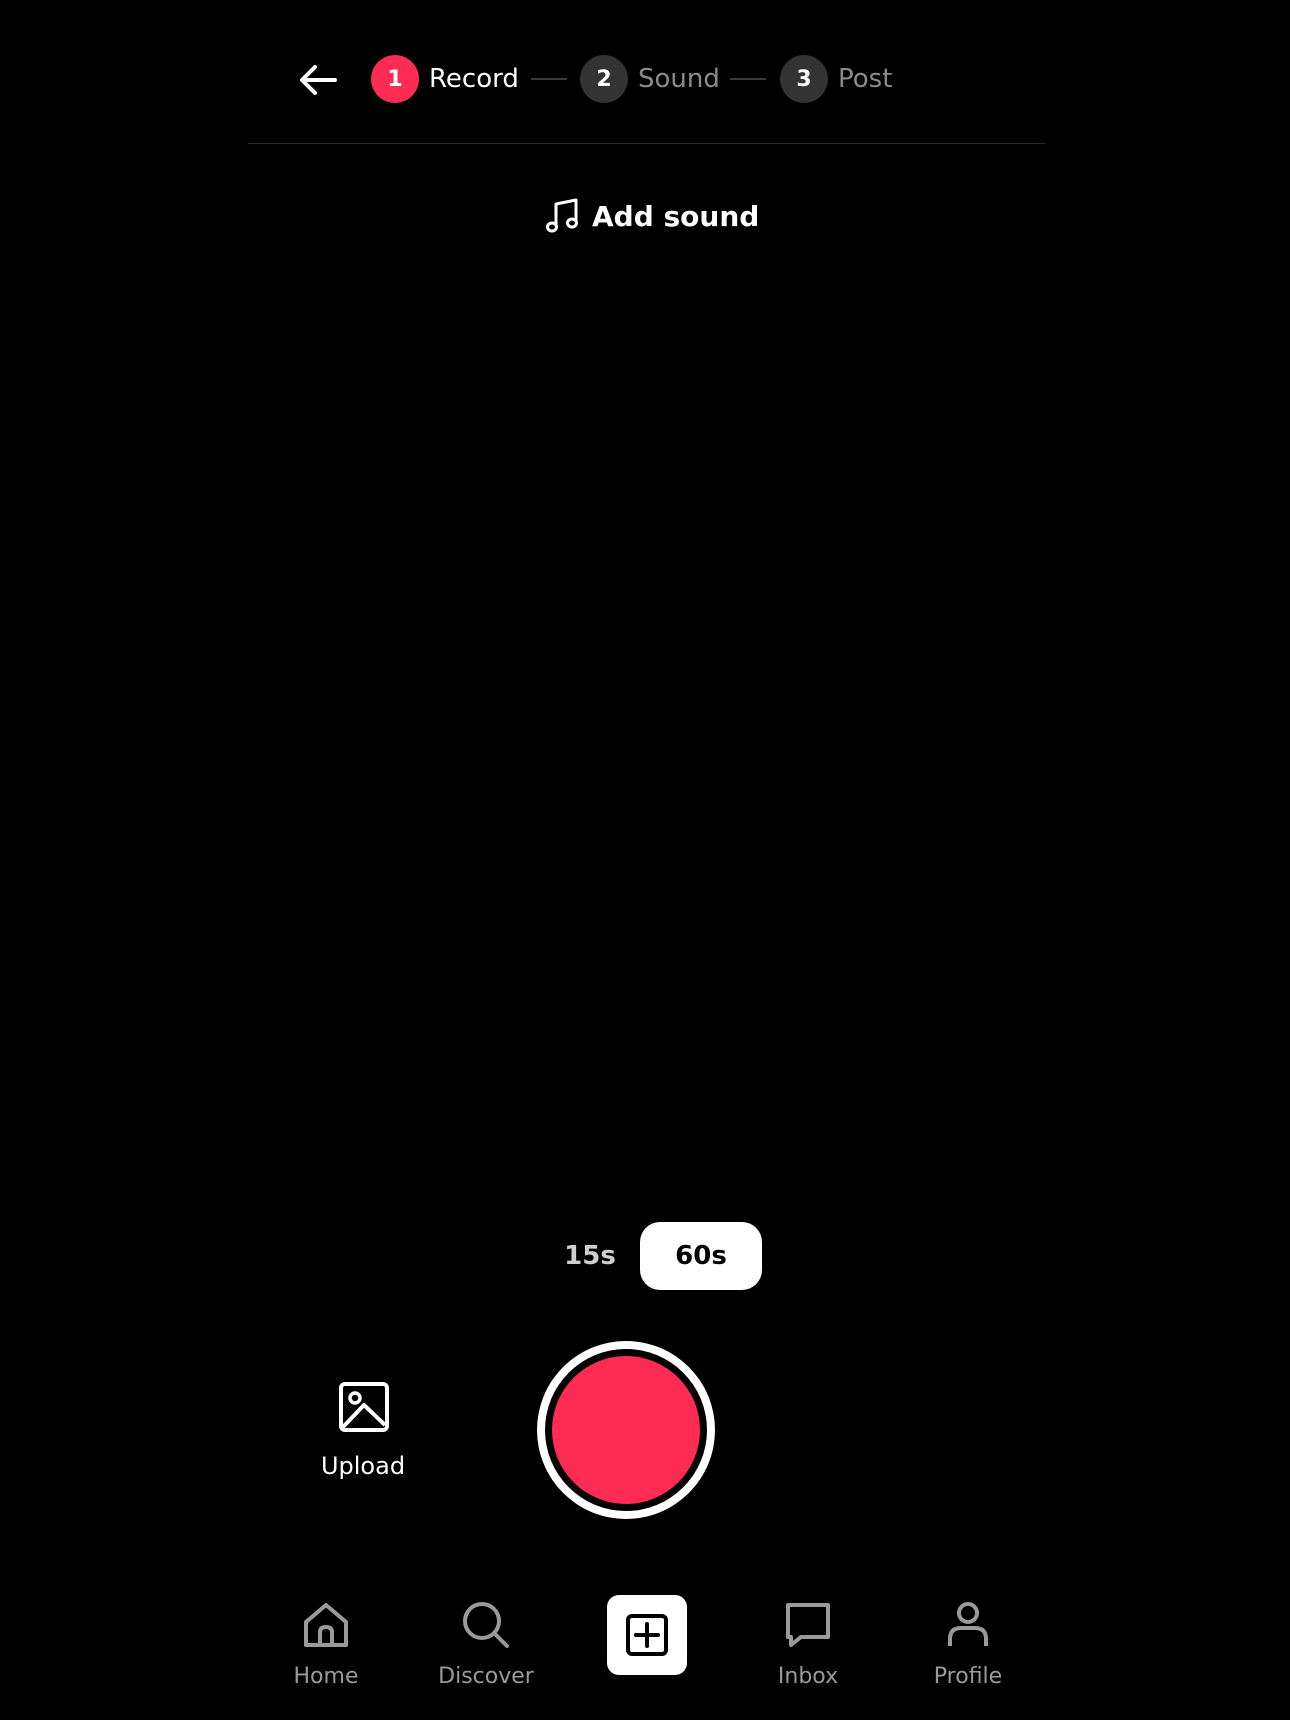 This screenshot has height=1720, width=1290. Describe the element at coordinates (701, 1256) in the screenshot. I see `duration-60s-option: 60s` at that location.